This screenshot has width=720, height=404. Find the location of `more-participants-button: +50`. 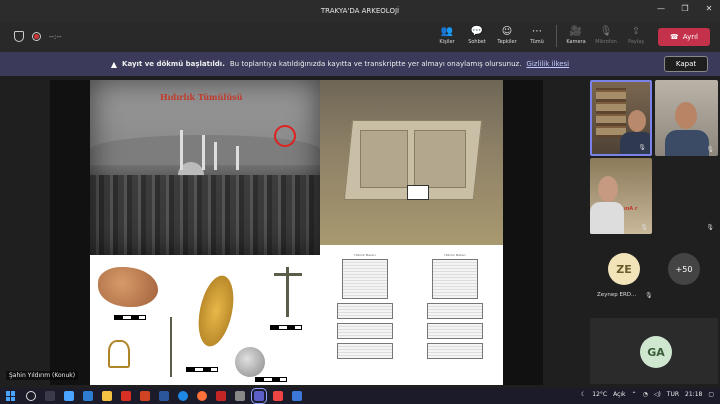

more-participants-button: +50 is located at coordinates (684, 269).